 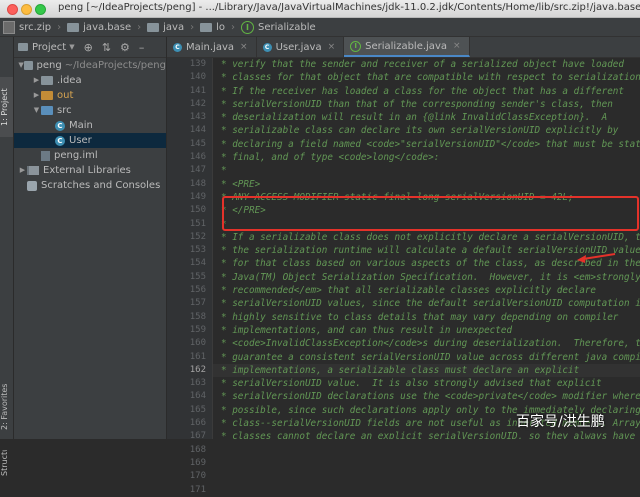 I want to click on hide-panel-icon: –, so click(x=142, y=47).